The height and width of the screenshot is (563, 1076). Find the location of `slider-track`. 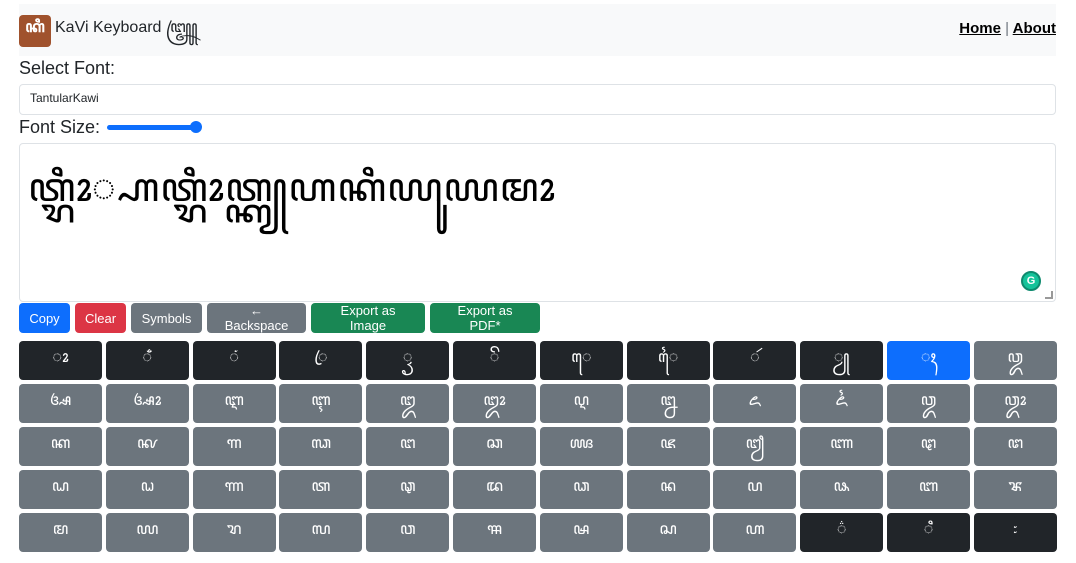

slider-track is located at coordinates (151, 127).